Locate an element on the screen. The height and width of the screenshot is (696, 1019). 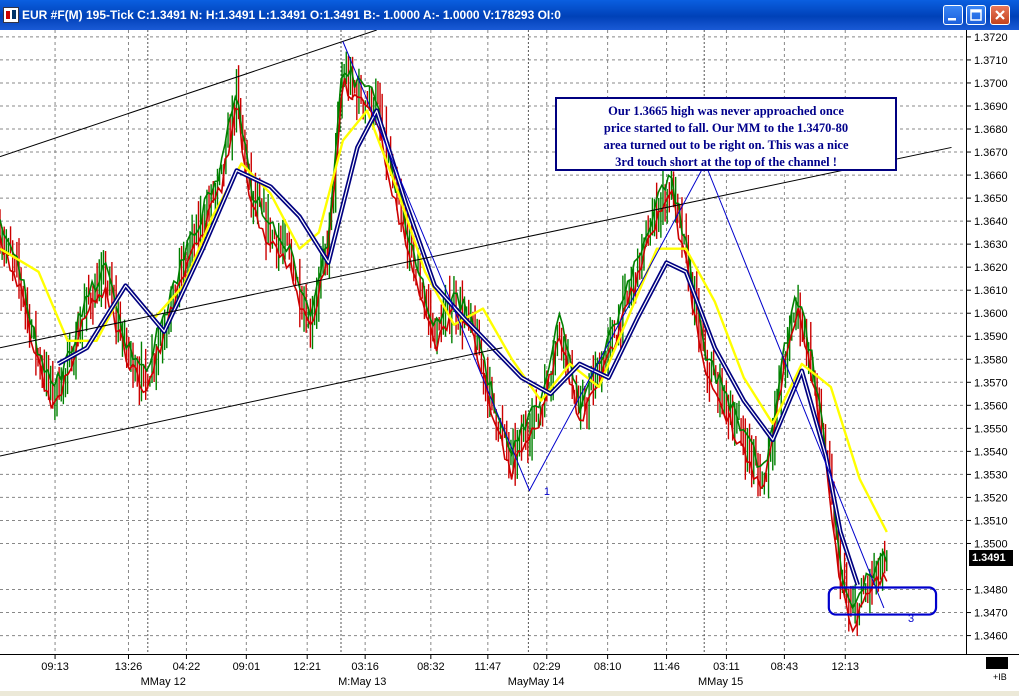
price-tick-label: 1.3530 is located at coordinates (991, 475).